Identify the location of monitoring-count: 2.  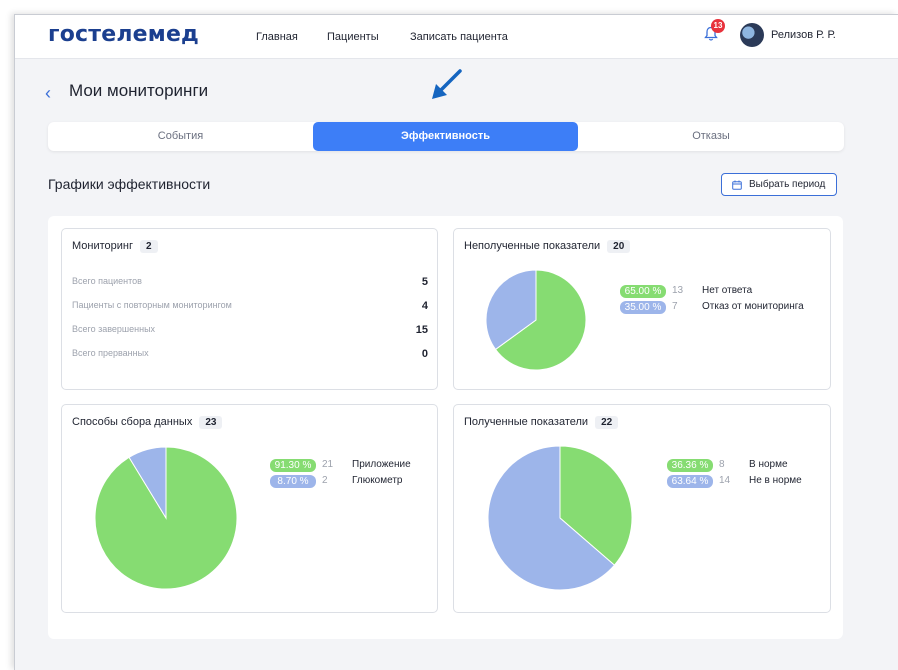
(149, 246).